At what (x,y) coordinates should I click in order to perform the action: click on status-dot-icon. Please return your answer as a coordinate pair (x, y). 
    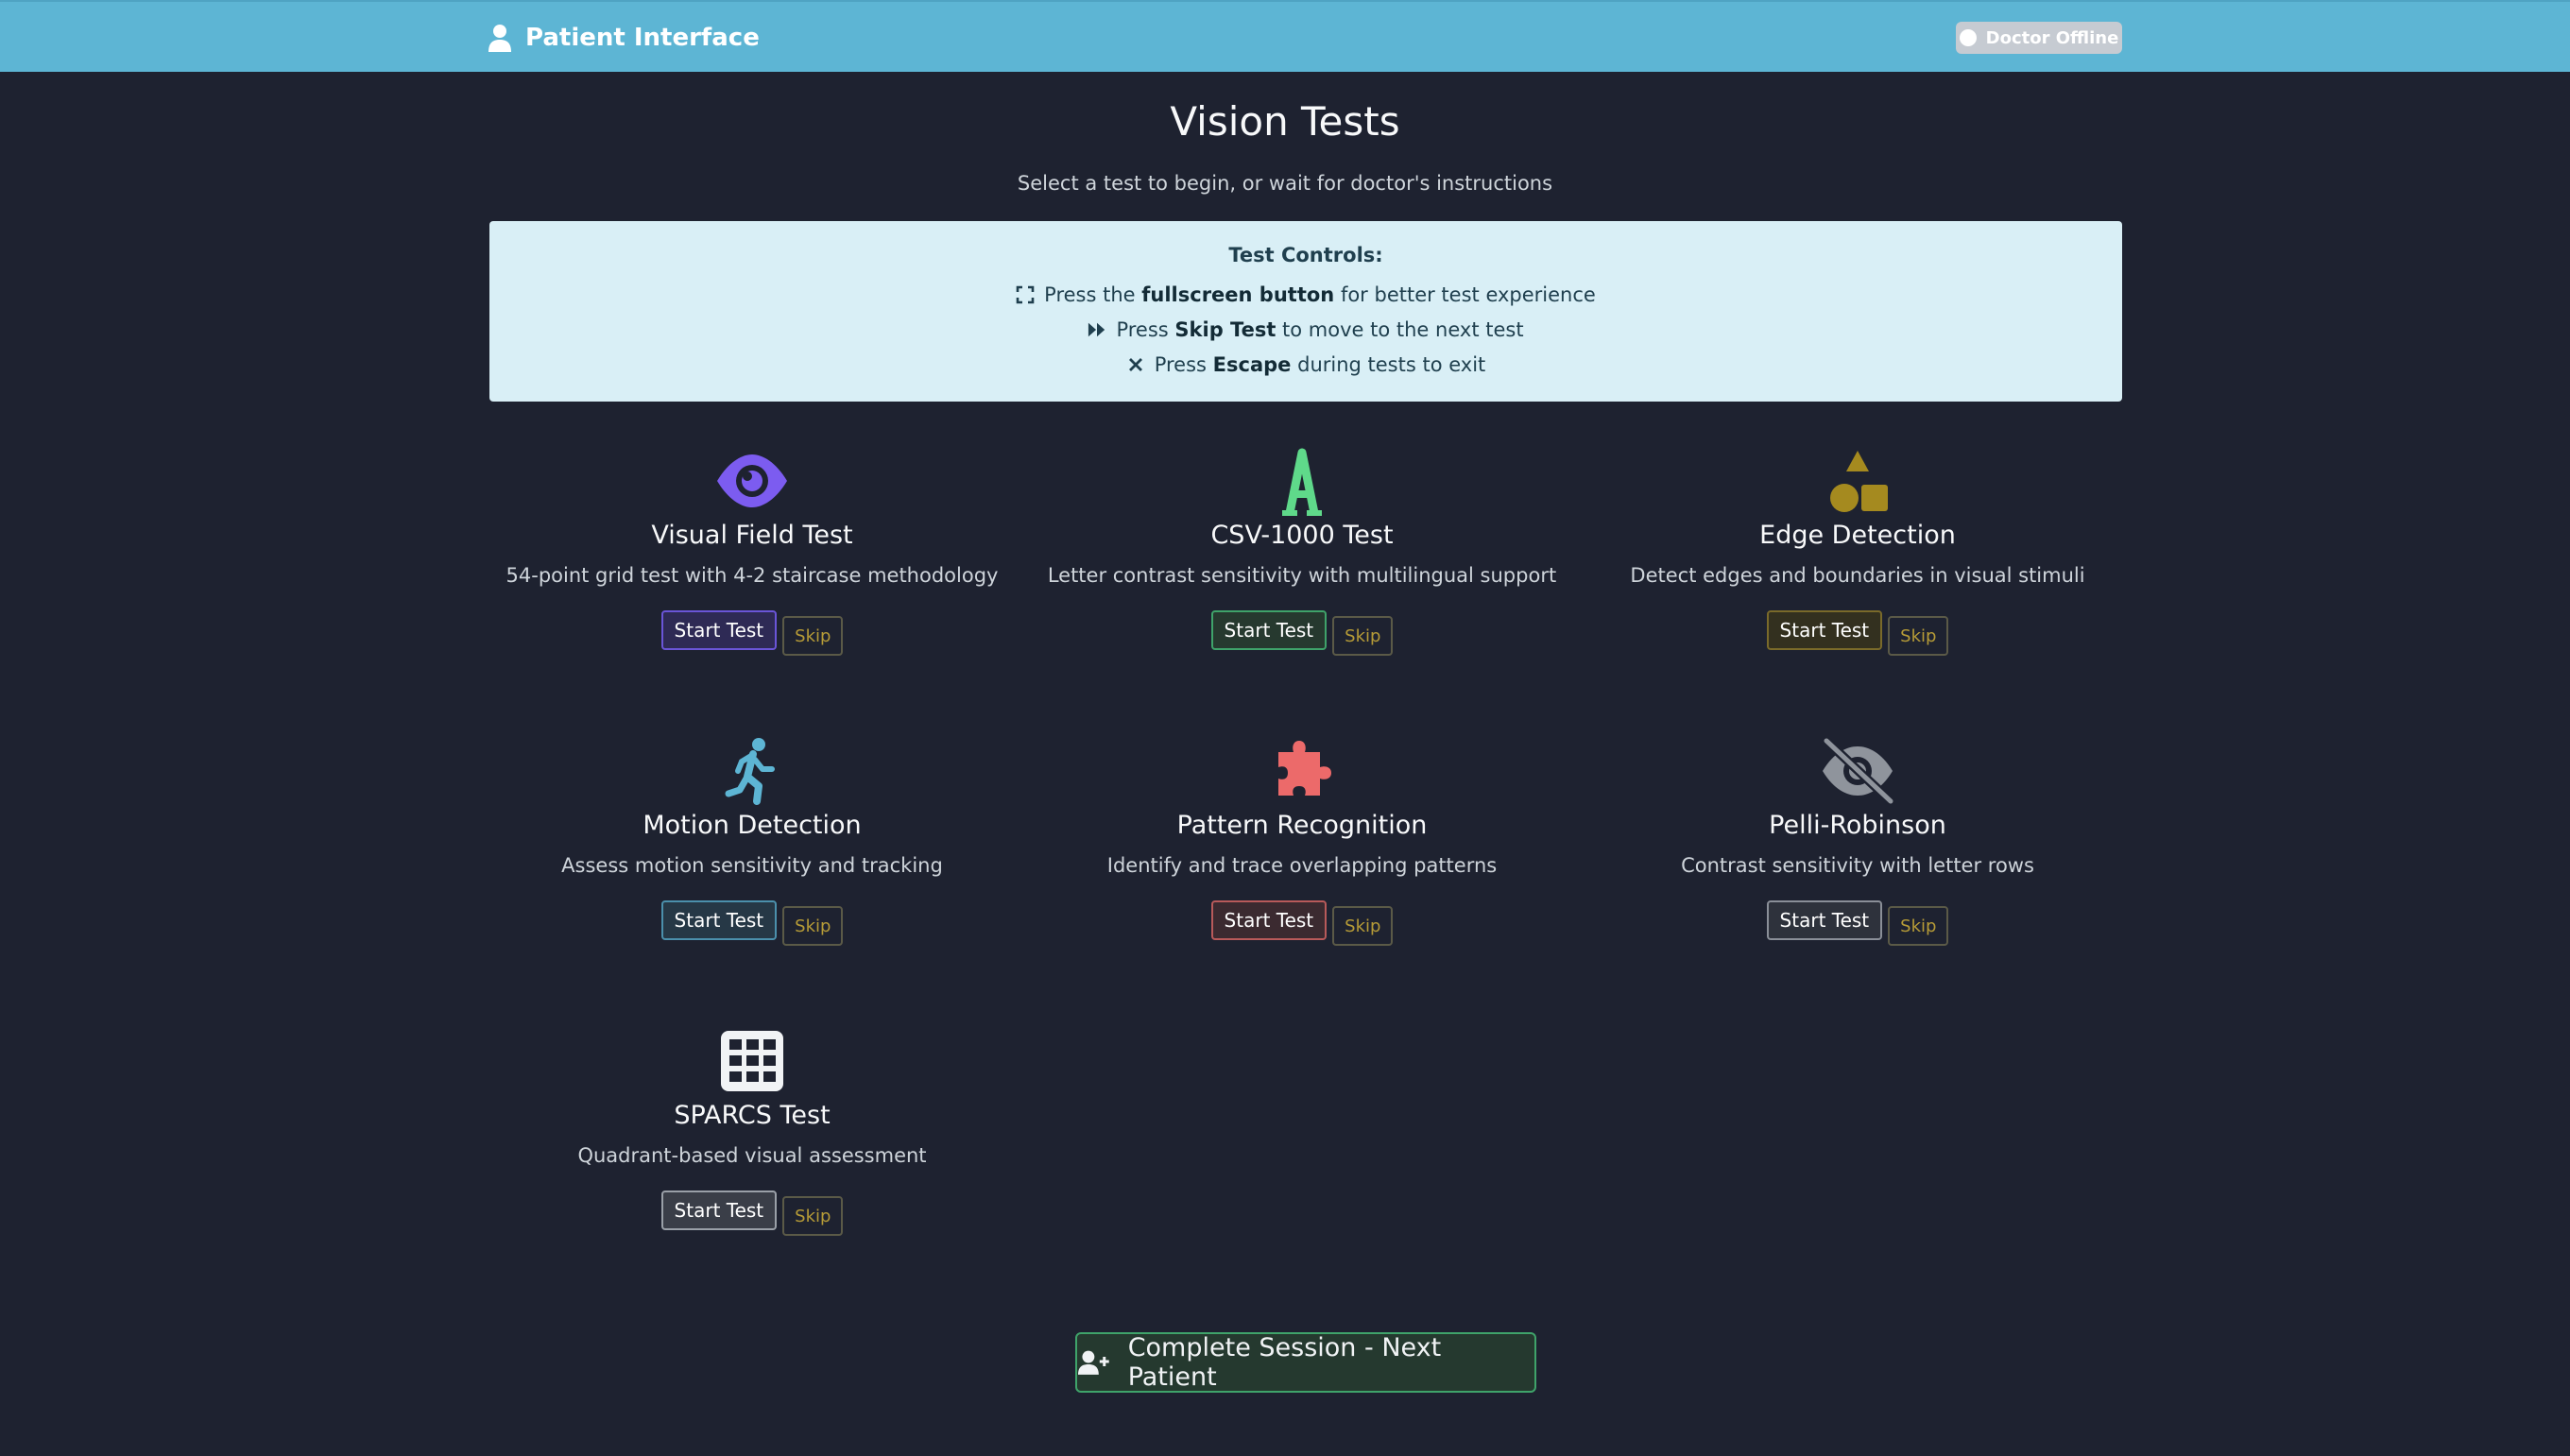
    Looking at the image, I should click on (1968, 38).